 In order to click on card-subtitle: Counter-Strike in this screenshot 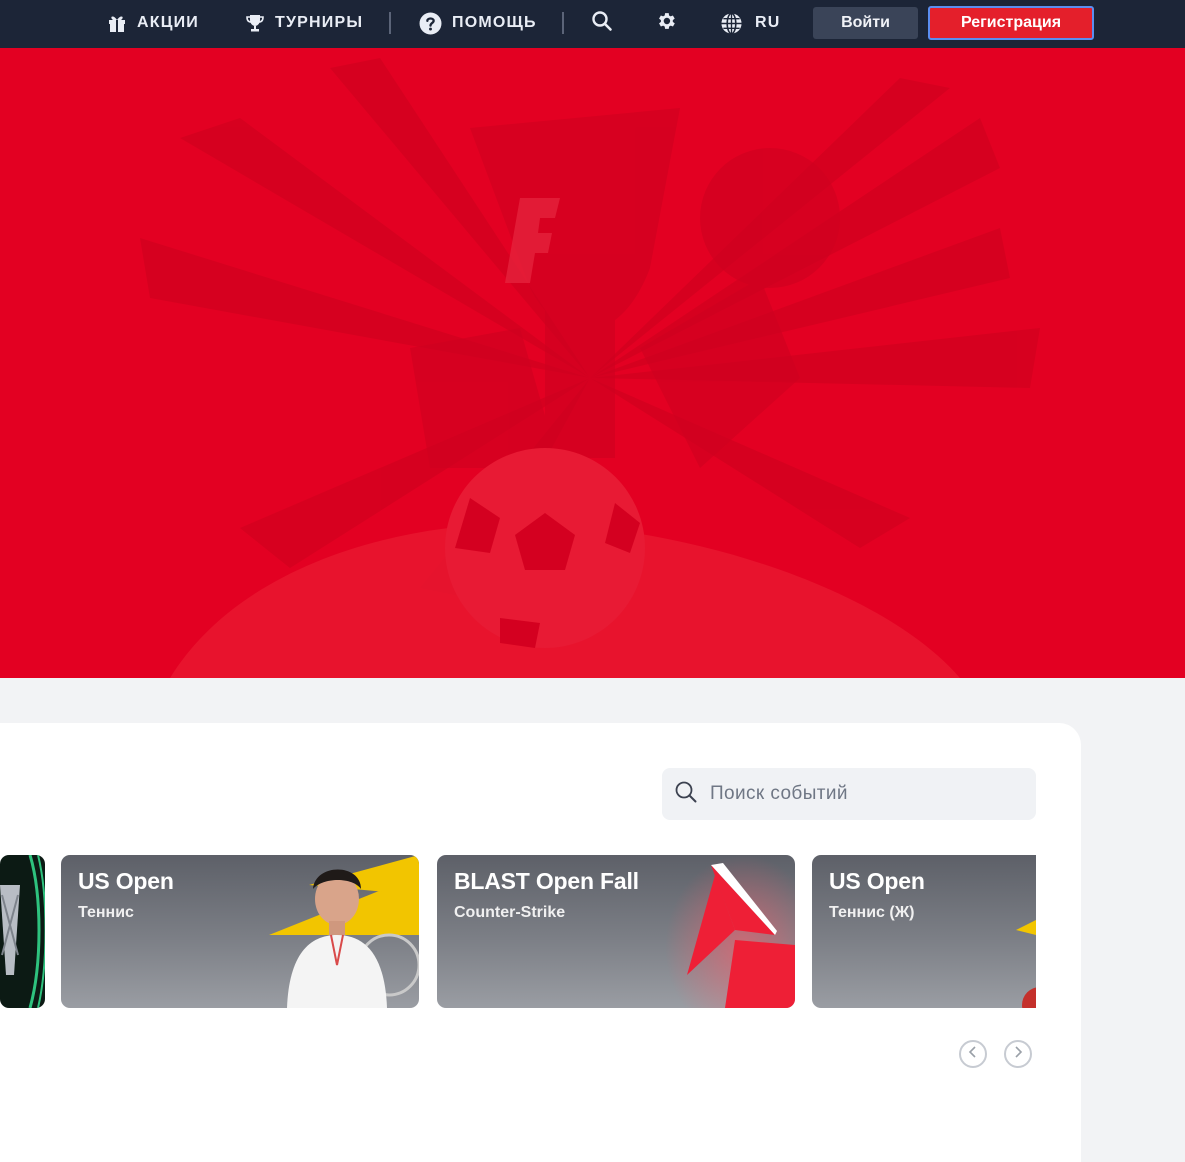, I will do `click(510, 912)`.